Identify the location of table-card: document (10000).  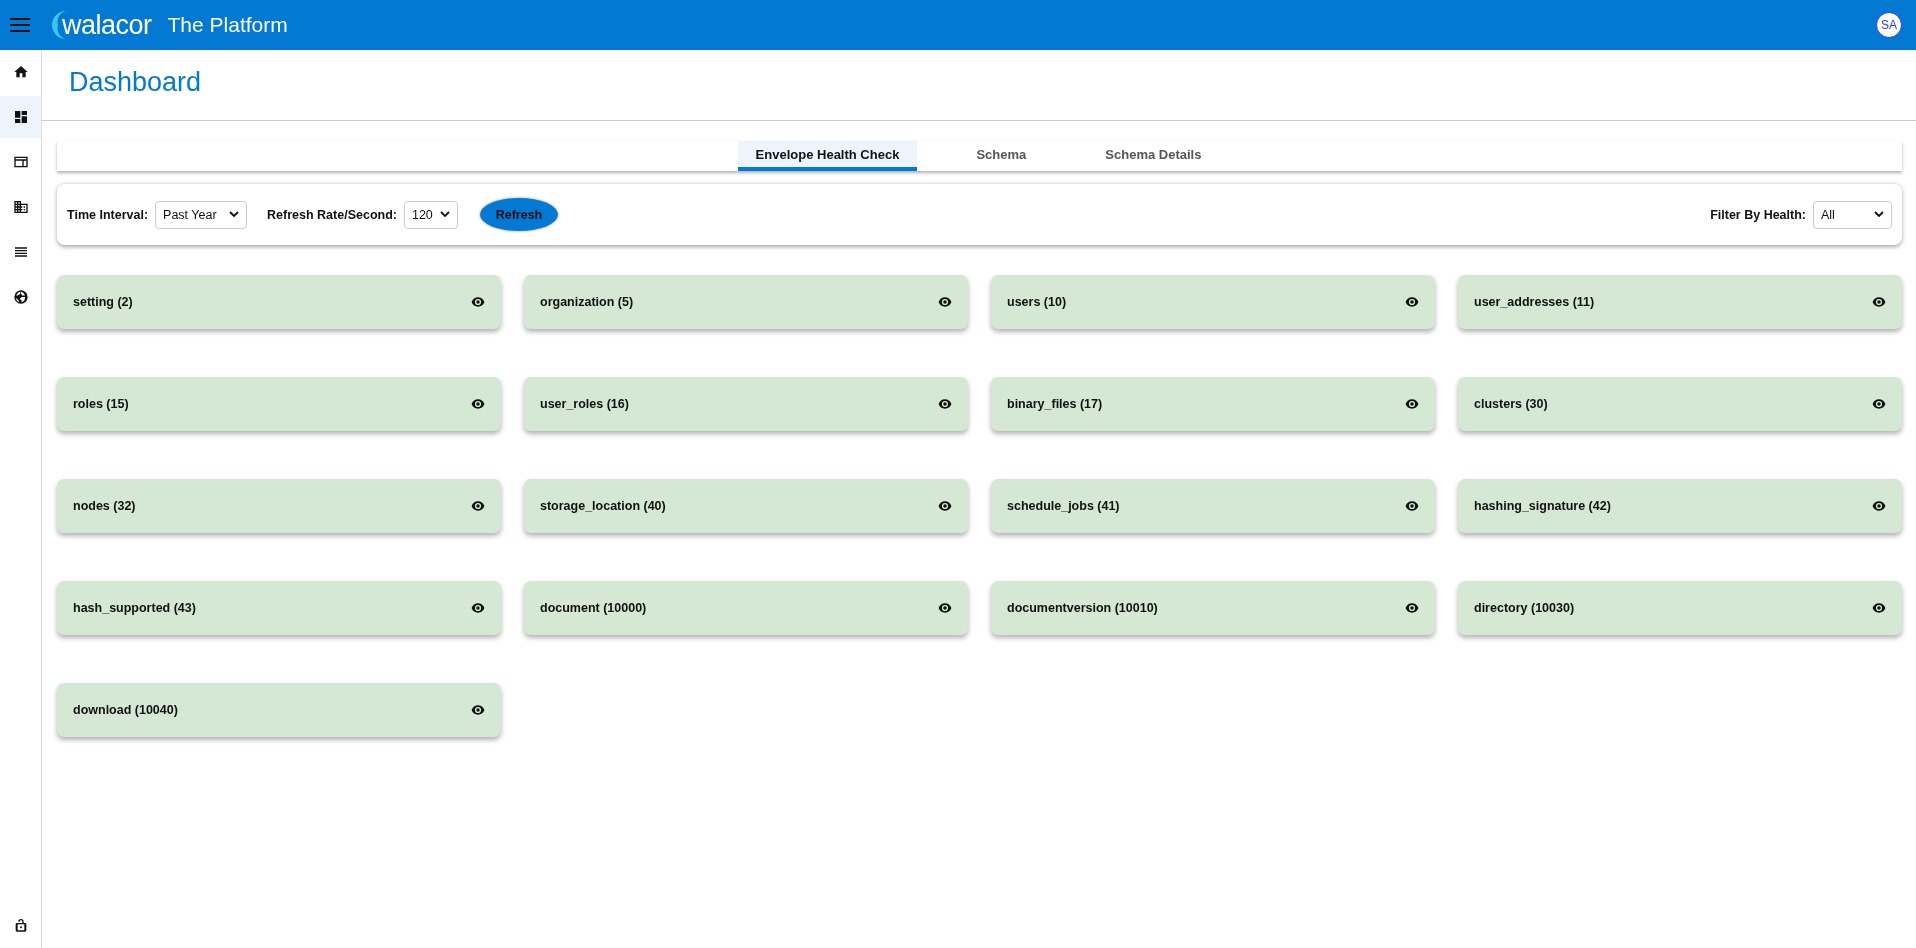
(746, 608).